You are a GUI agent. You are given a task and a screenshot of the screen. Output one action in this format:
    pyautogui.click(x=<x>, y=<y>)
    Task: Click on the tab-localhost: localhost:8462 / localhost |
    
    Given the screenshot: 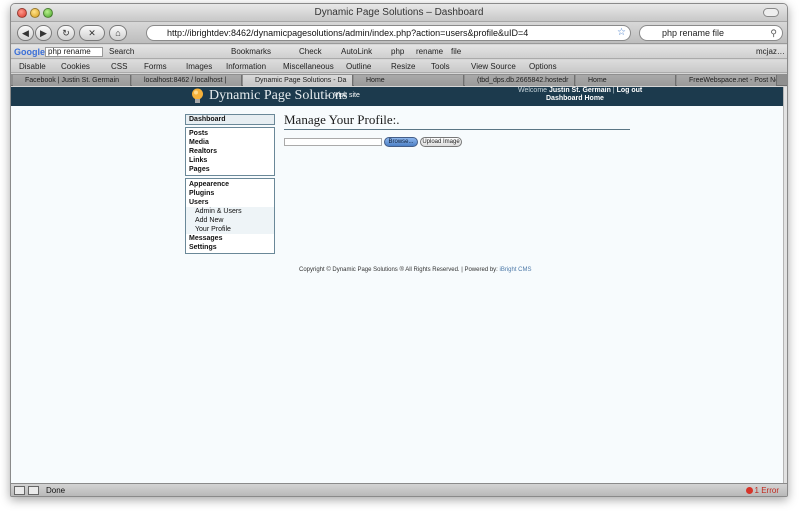 What is the action you would take?
    pyautogui.click(x=187, y=80)
    